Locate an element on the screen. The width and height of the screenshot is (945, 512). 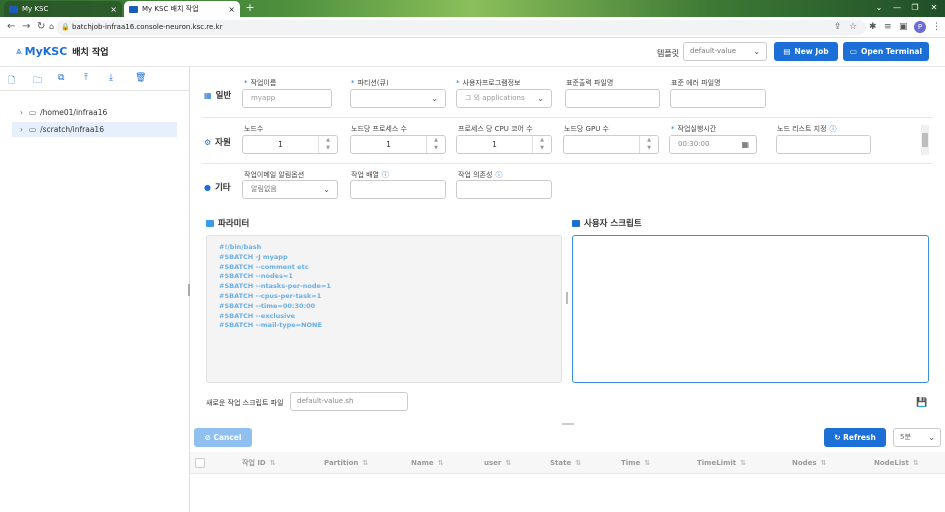
params-icon is located at coordinates (210, 223).